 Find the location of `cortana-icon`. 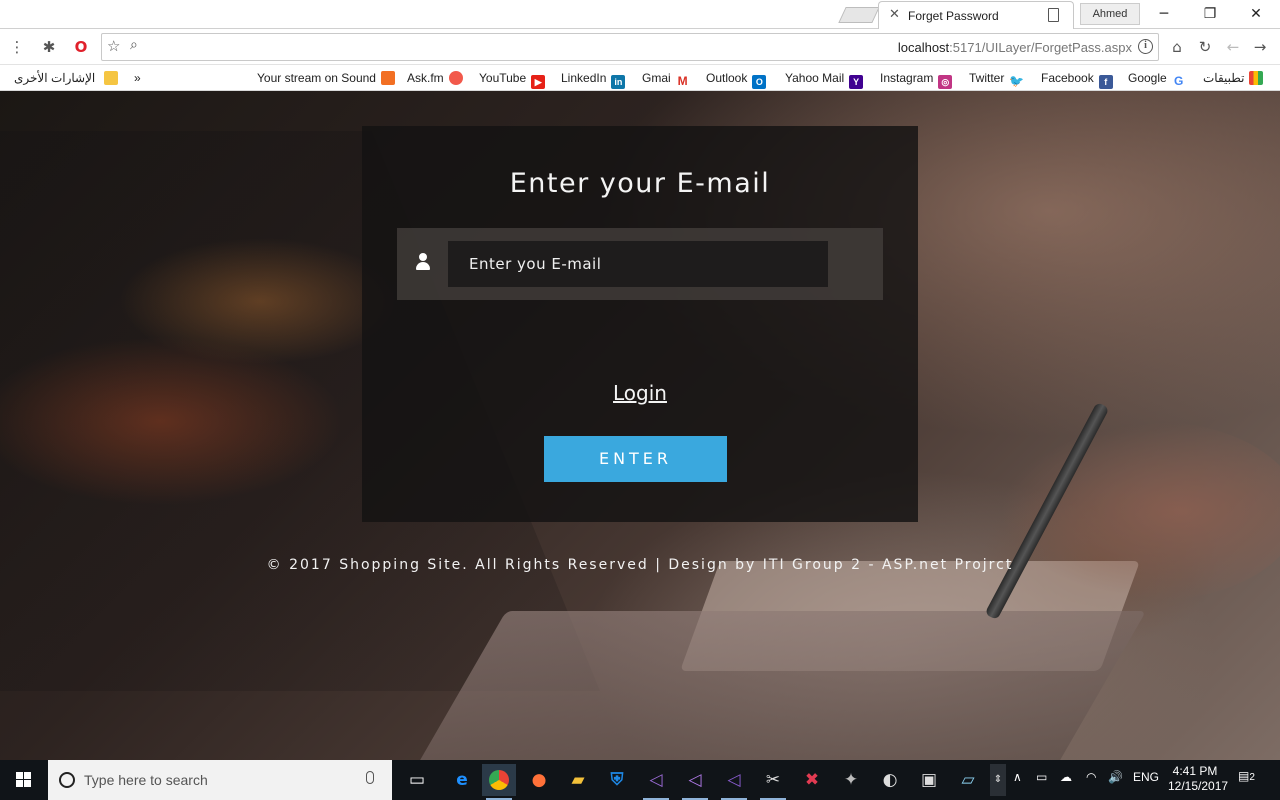

cortana-icon is located at coordinates (67, 780).